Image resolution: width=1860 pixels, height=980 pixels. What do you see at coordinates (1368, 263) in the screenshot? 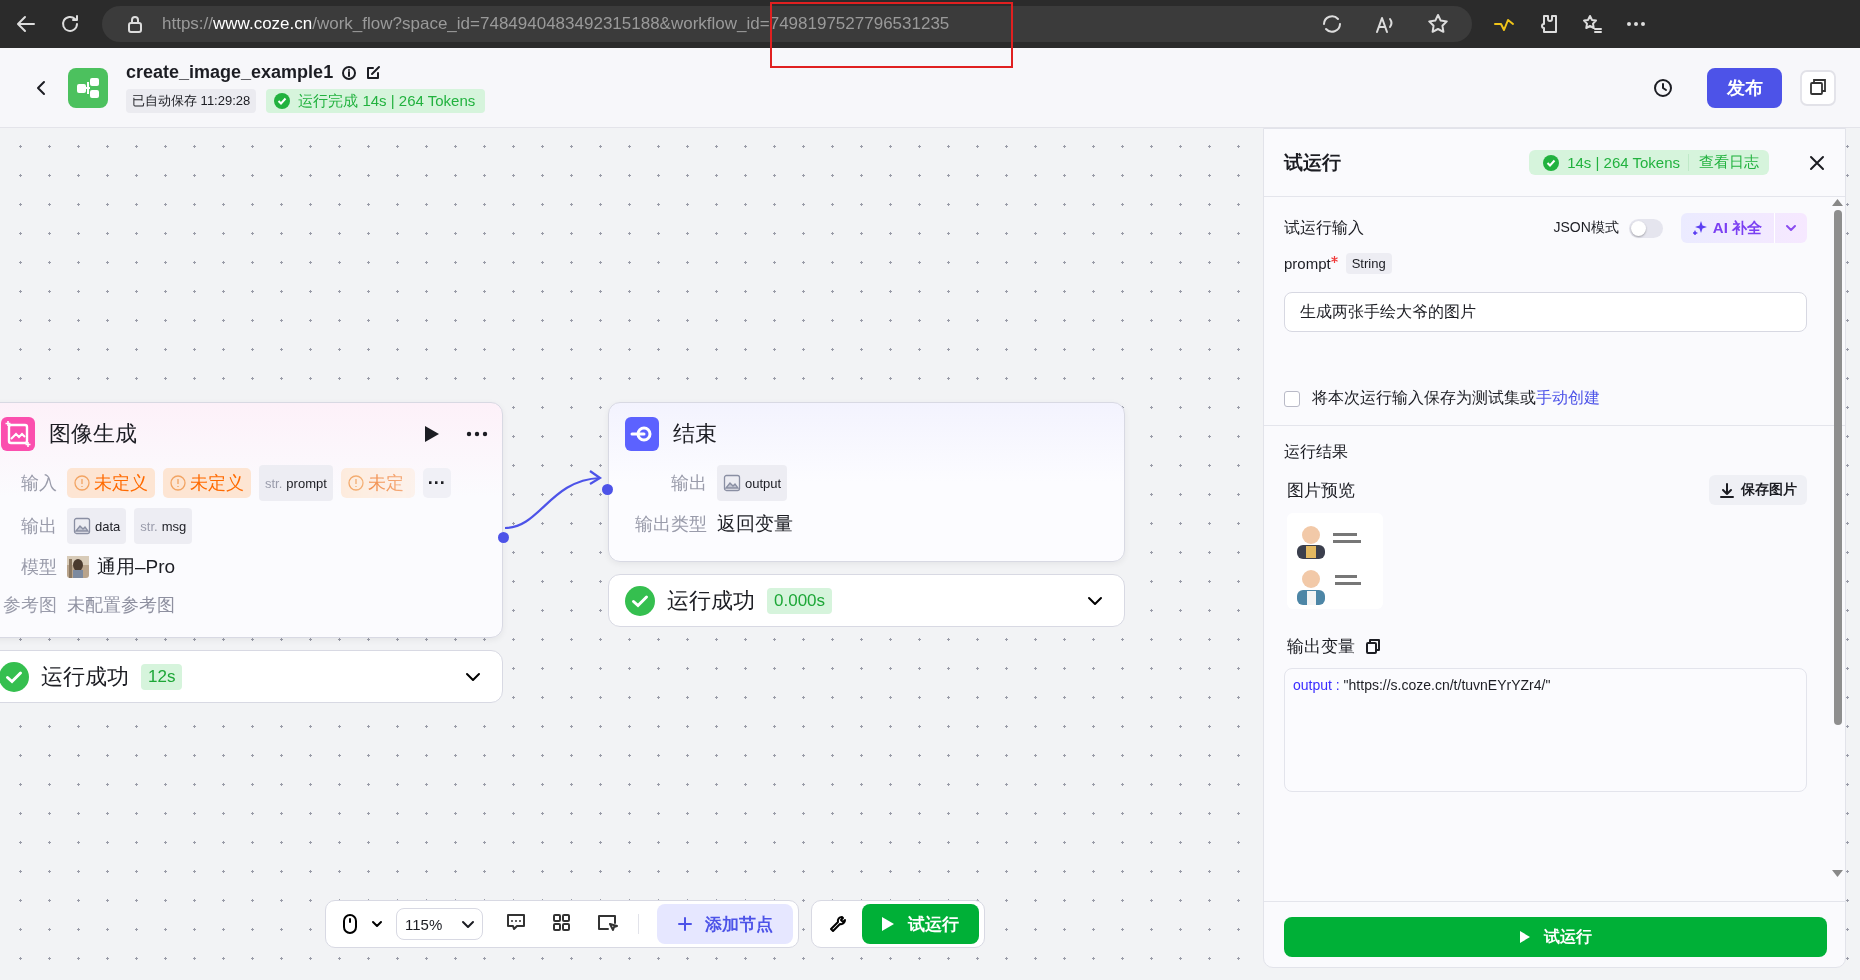
I see `type-tag: String` at bounding box center [1368, 263].